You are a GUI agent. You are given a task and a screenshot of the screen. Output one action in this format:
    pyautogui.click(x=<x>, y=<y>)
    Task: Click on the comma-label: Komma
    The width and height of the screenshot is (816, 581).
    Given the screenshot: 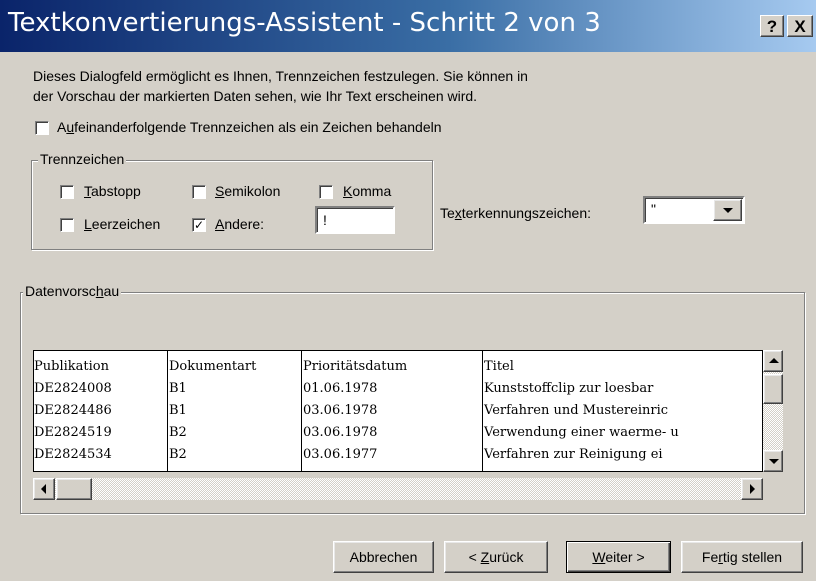 What is the action you would take?
    pyautogui.click(x=367, y=191)
    